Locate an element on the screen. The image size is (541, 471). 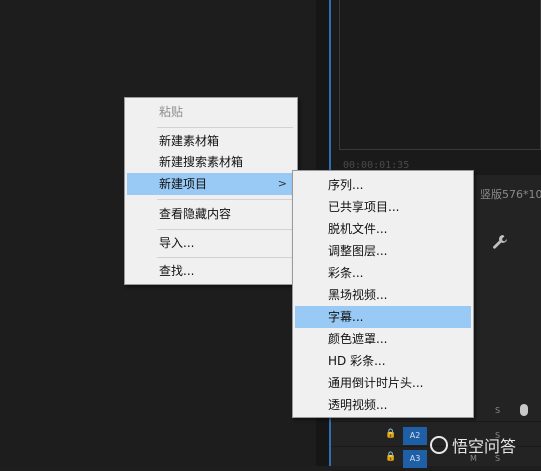
watermark: 悟空问答 is located at coordinates (473, 445).